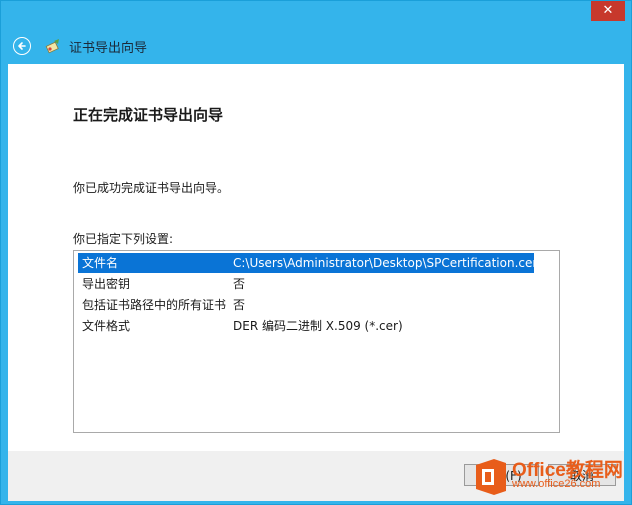 This screenshot has width=632, height=505. I want to click on back-button, so click(22, 46).